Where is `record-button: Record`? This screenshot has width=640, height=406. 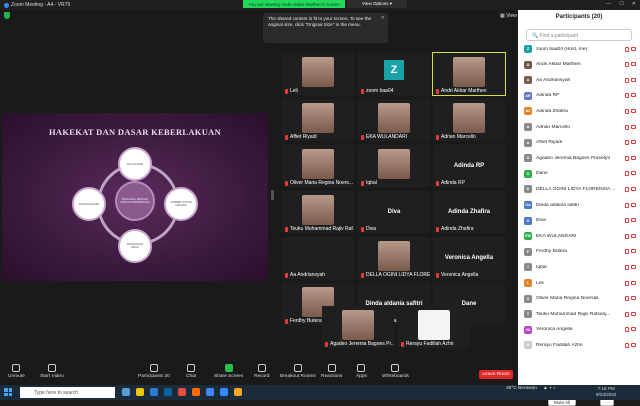
record-button: Record is located at coordinates (261, 371).